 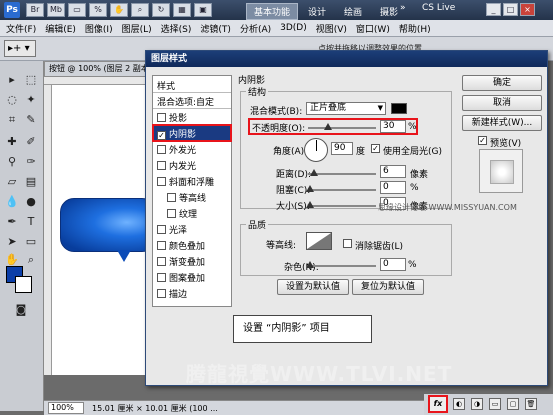 I want to click on global-light-checkbox: ✓, so click(x=375, y=148).